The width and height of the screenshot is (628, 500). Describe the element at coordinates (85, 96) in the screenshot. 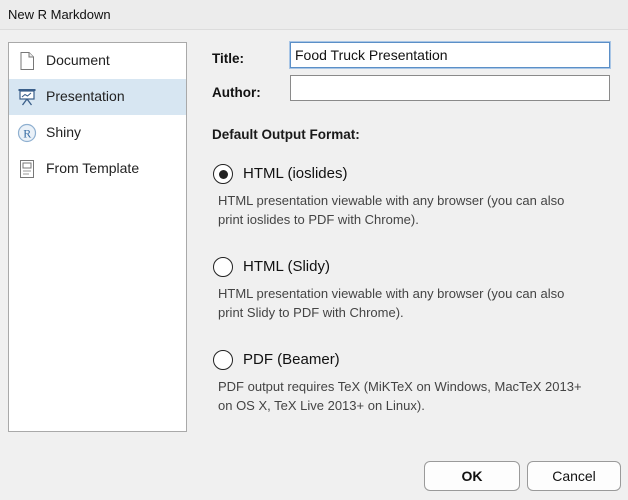

I see `sidebar-item-label: Presentation` at that location.